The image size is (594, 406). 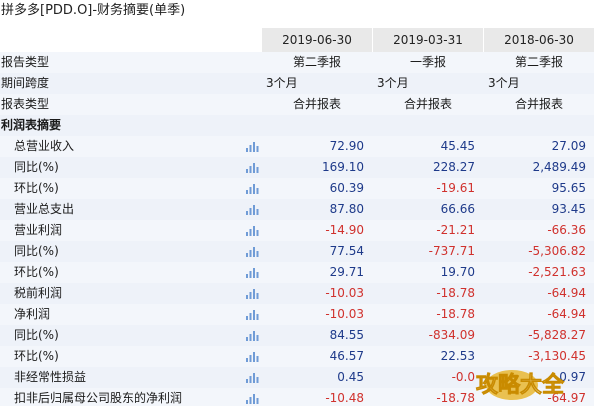 I want to click on cell-value: 228.27, so click(x=454, y=167).